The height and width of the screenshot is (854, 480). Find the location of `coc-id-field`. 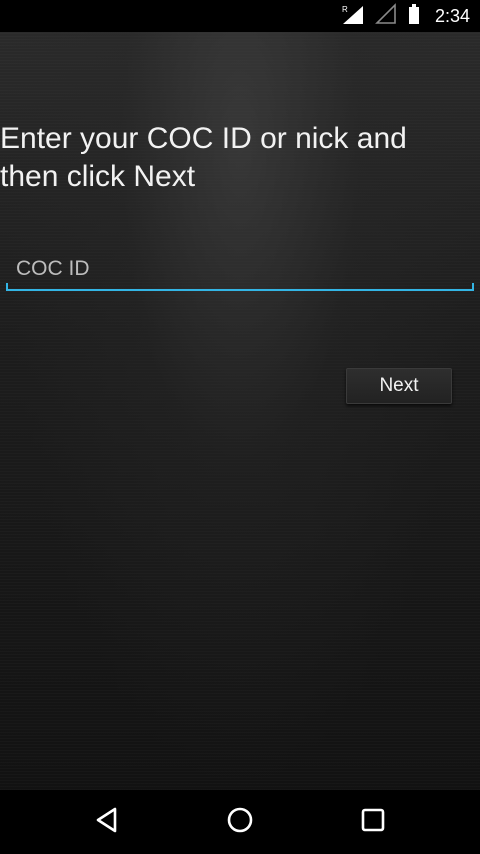

coc-id-field is located at coordinates (240, 271).